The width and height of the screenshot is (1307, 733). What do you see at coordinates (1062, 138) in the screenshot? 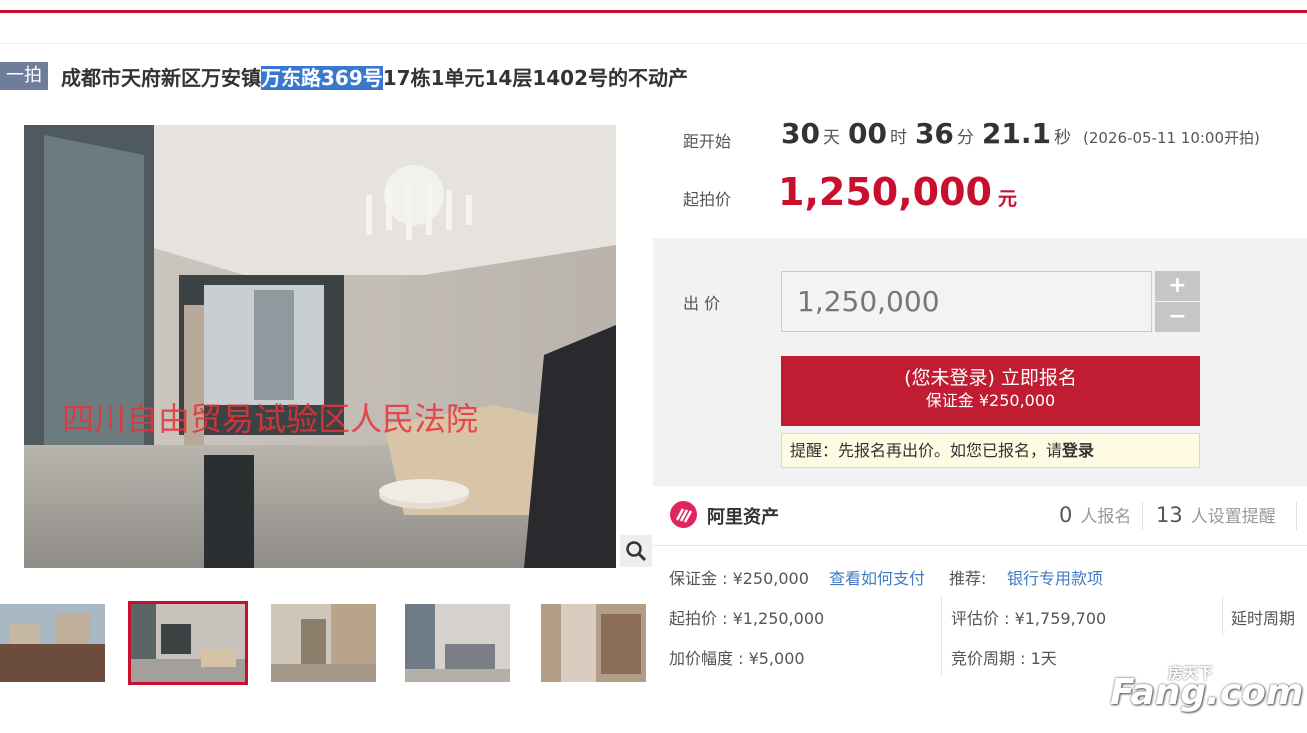
I see `seconds-unit: 秒` at bounding box center [1062, 138].